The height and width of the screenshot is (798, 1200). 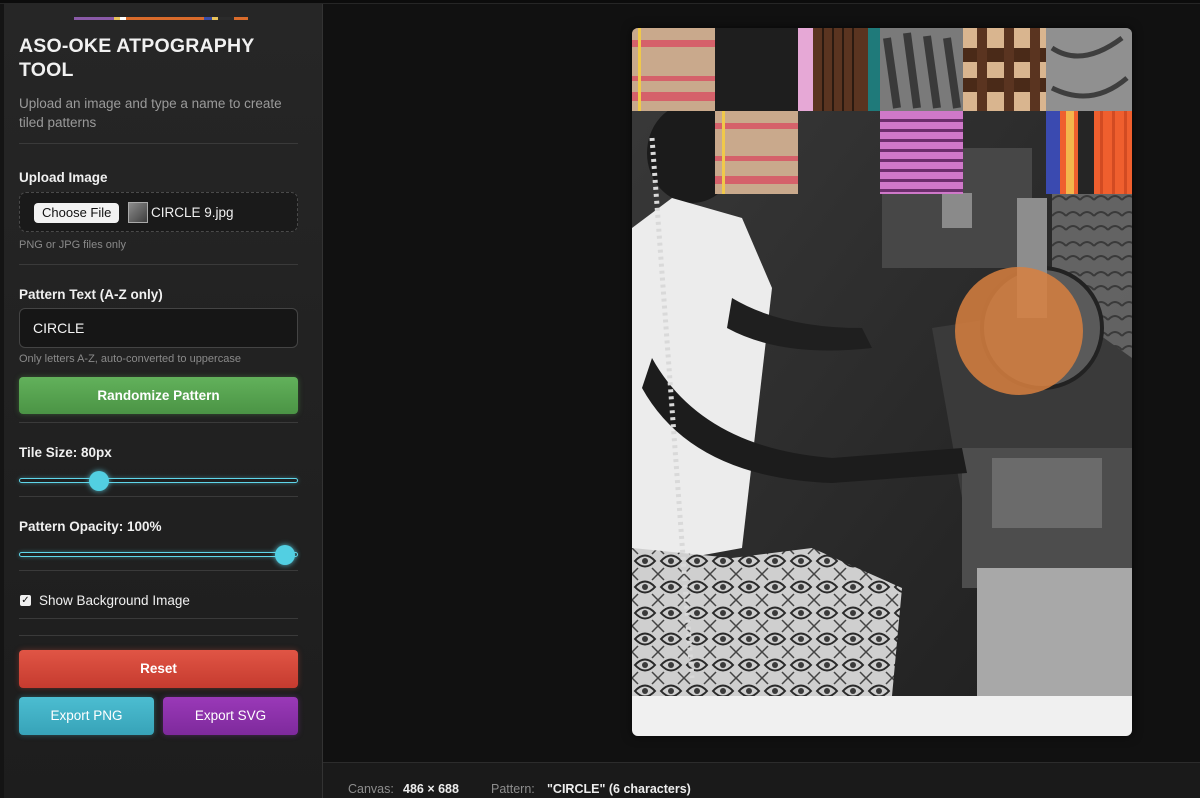 I want to click on pattern-text-input, so click(x=158, y=328).